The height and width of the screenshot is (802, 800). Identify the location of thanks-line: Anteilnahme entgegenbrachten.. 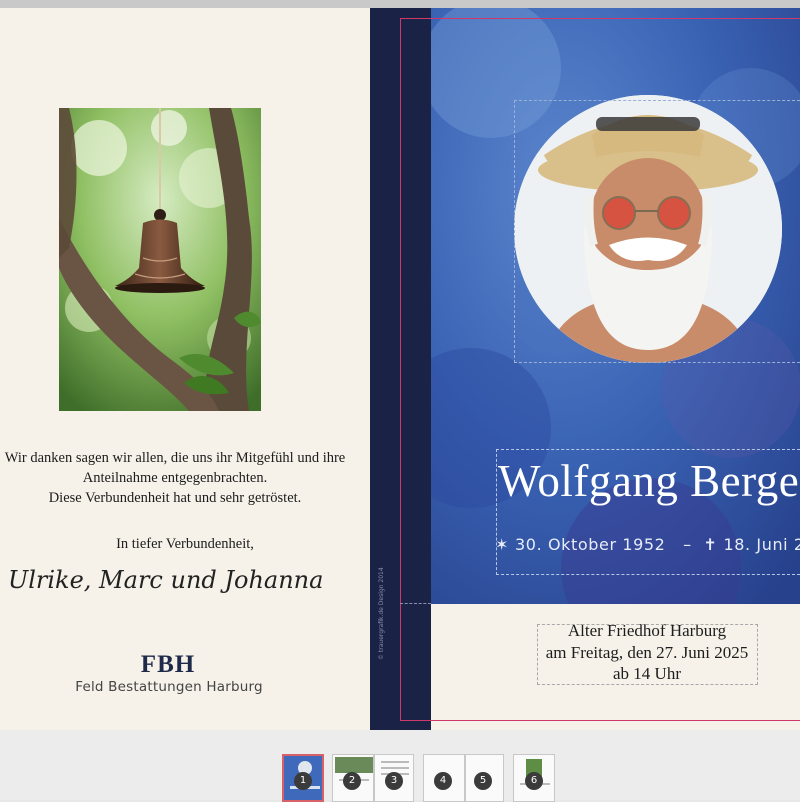
(175, 478).